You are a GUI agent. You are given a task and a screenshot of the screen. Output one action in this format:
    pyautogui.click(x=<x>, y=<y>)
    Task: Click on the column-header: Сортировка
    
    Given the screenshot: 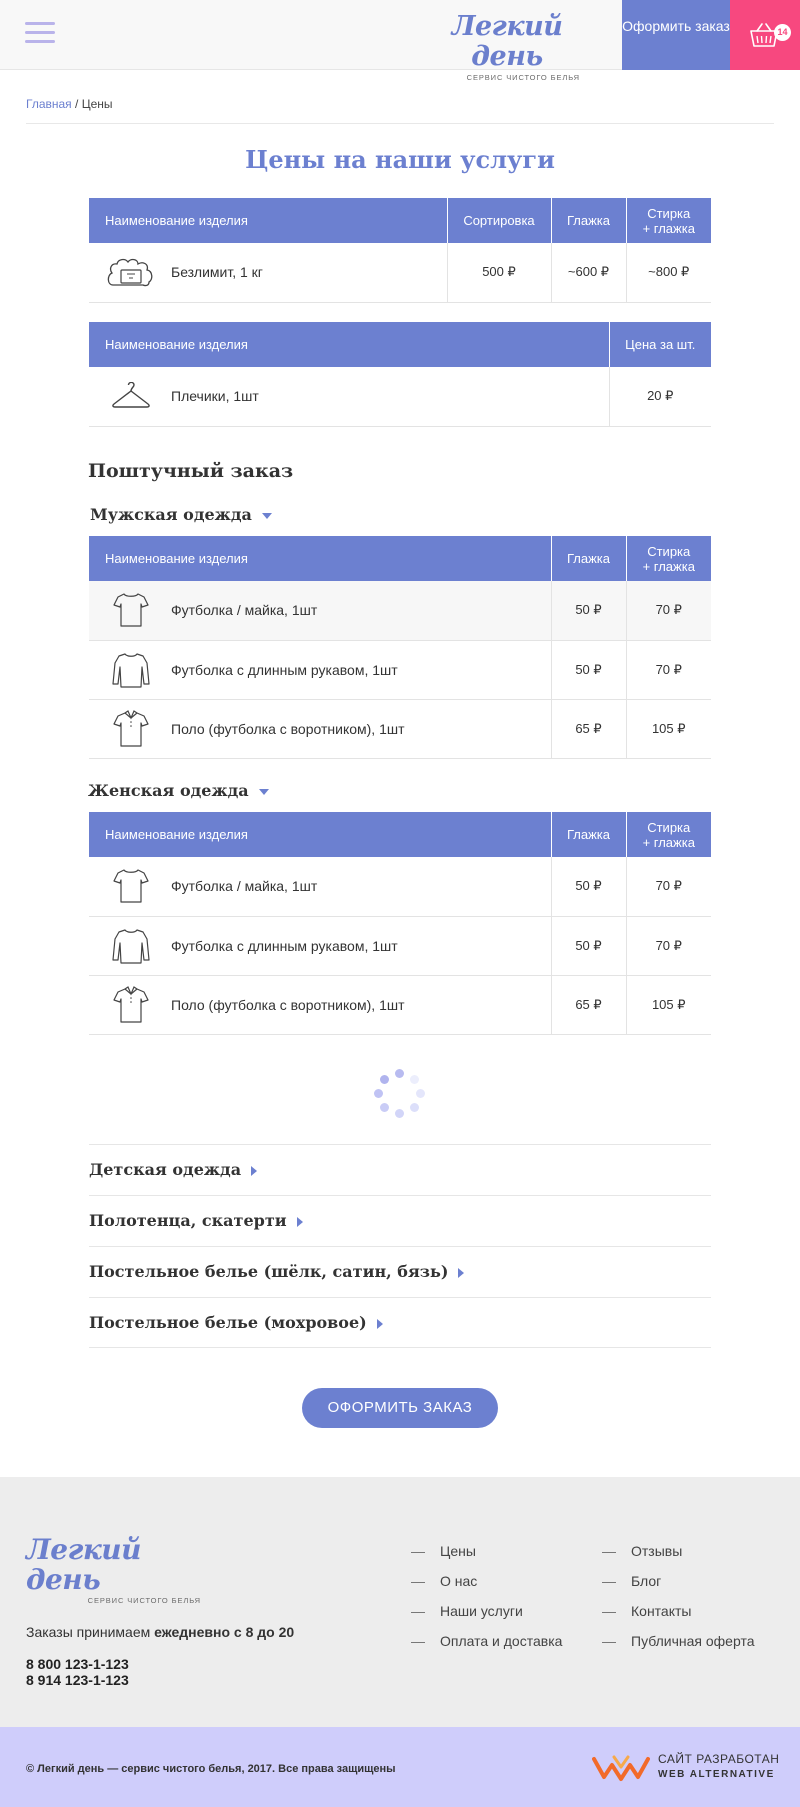 What is the action you would take?
    pyautogui.click(x=498, y=220)
    